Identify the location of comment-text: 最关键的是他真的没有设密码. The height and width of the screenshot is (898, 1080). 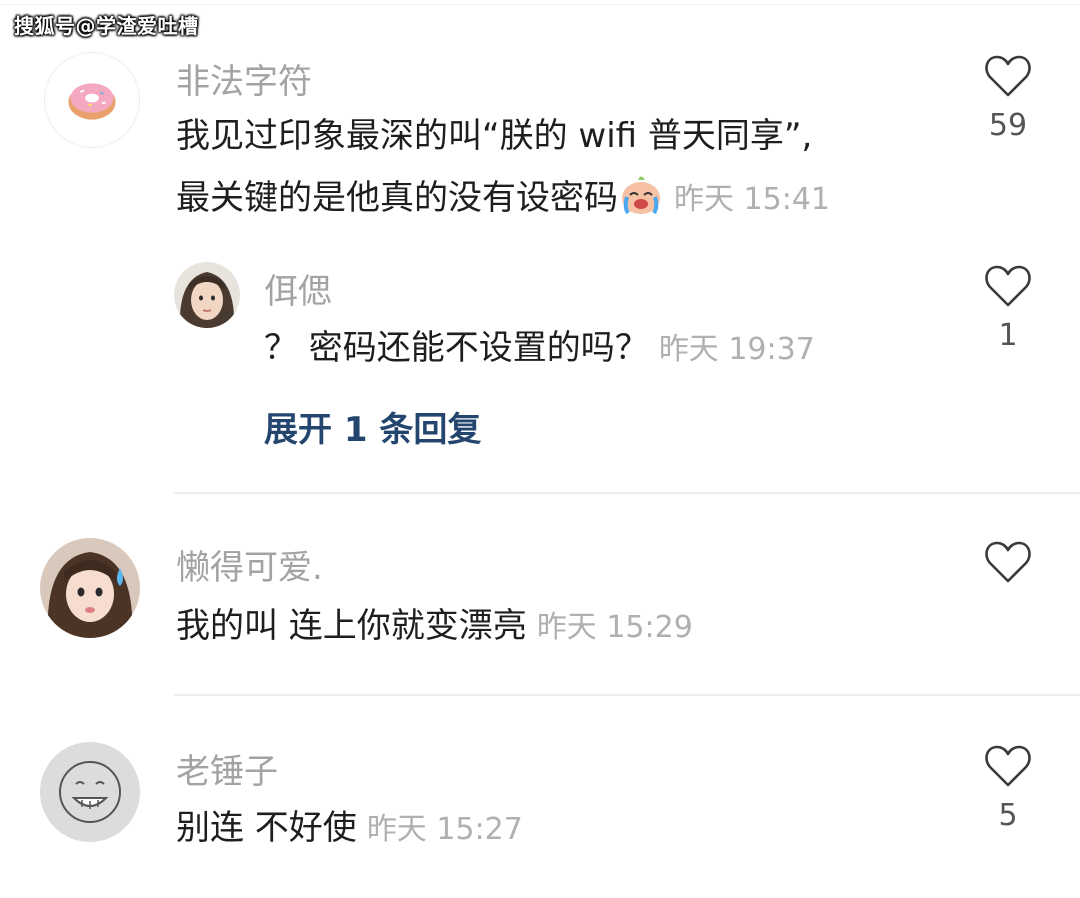
(397, 198).